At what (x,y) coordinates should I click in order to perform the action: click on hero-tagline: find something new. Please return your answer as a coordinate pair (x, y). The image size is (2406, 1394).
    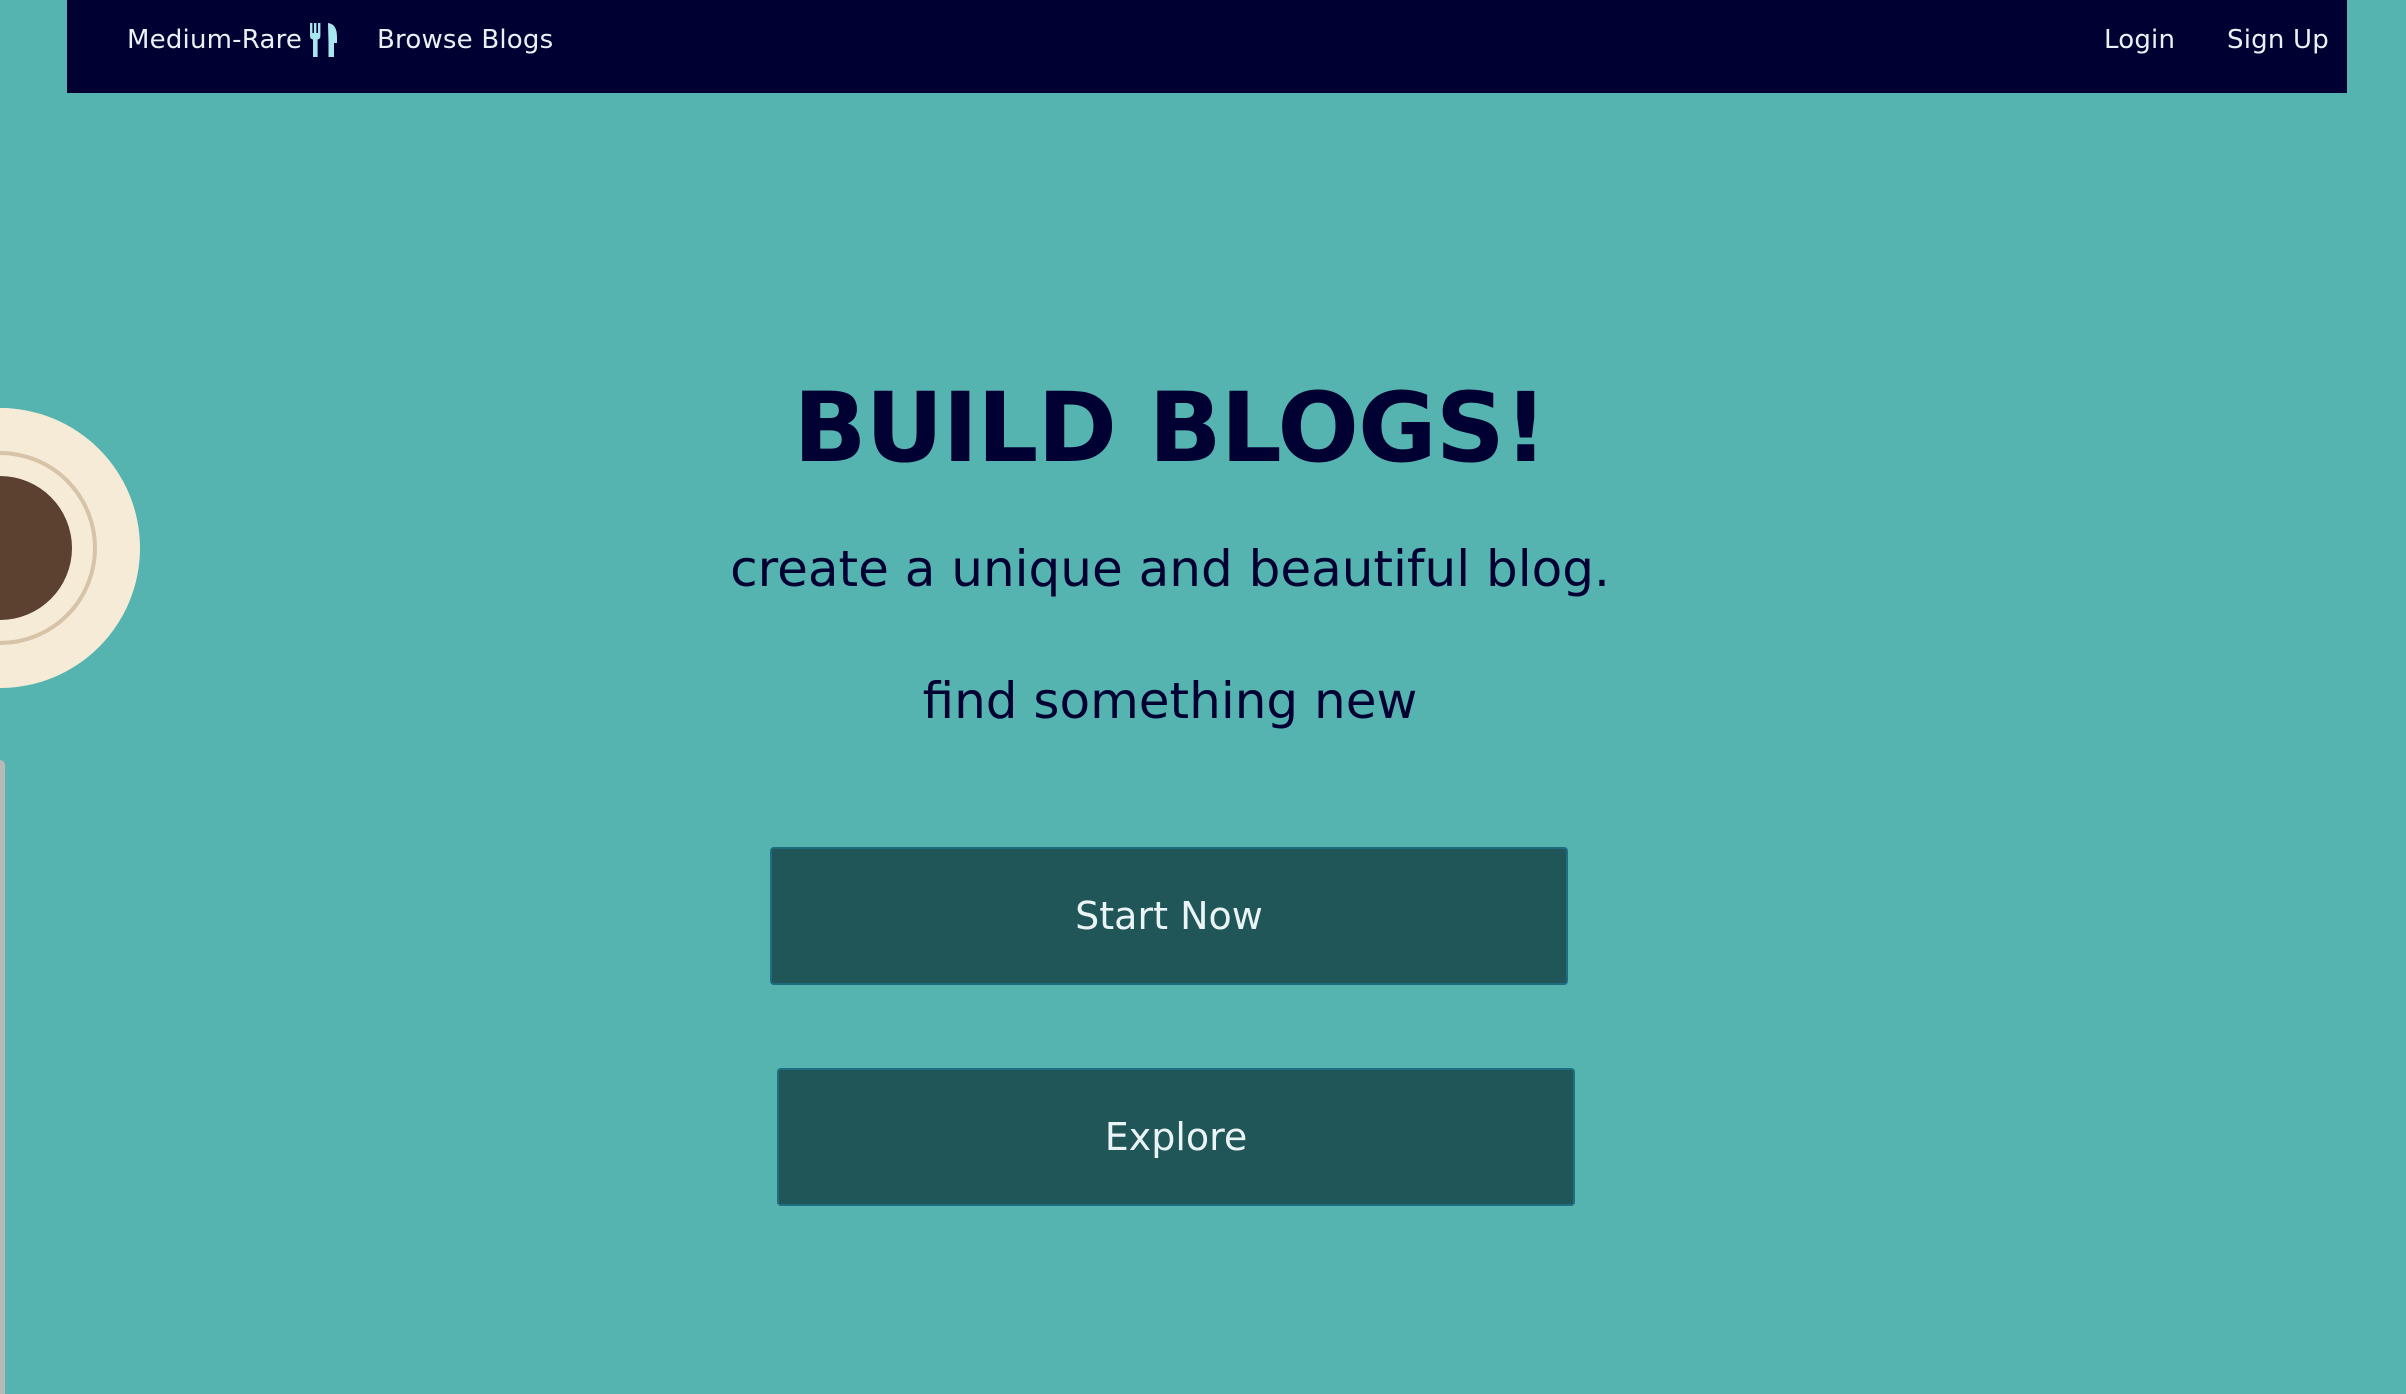
    Looking at the image, I should click on (1170, 701).